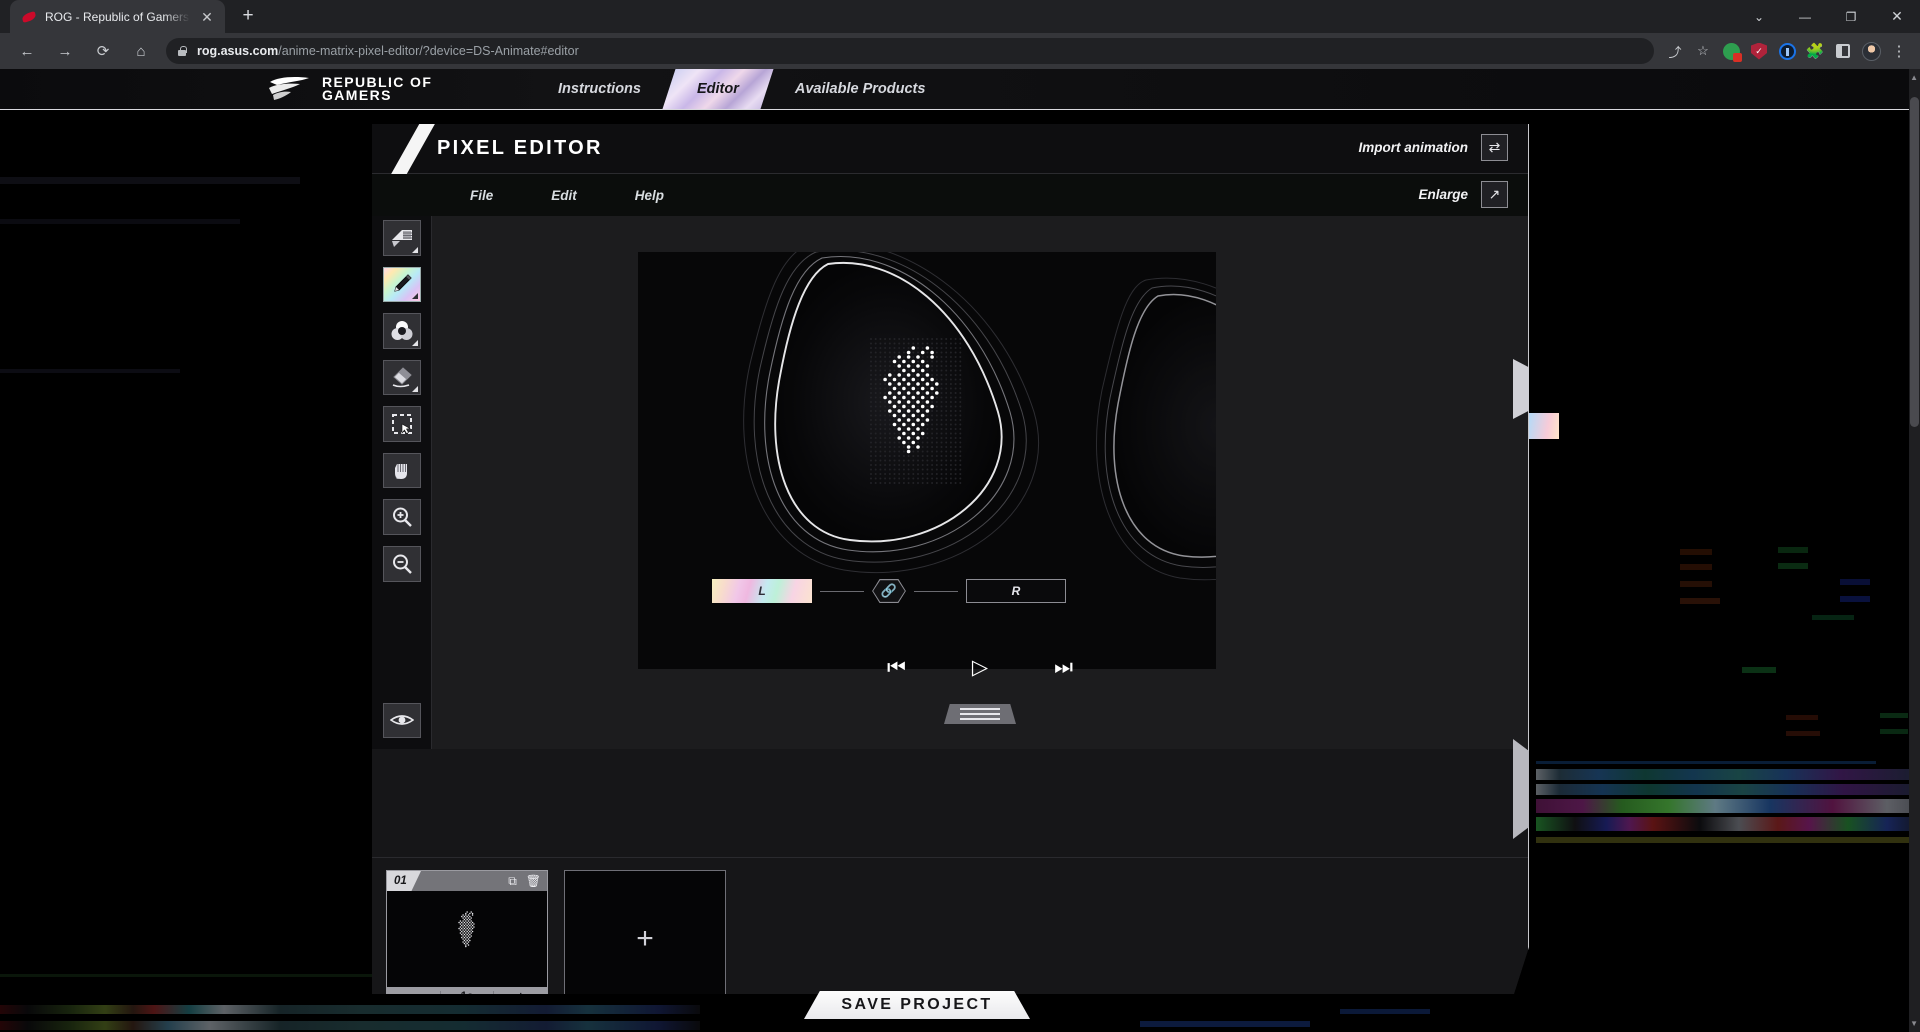 The height and width of the screenshot is (1032, 1920). What do you see at coordinates (524, 881) in the screenshot?
I see `frame-actions: ⧉ 🗑` at bounding box center [524, 881].